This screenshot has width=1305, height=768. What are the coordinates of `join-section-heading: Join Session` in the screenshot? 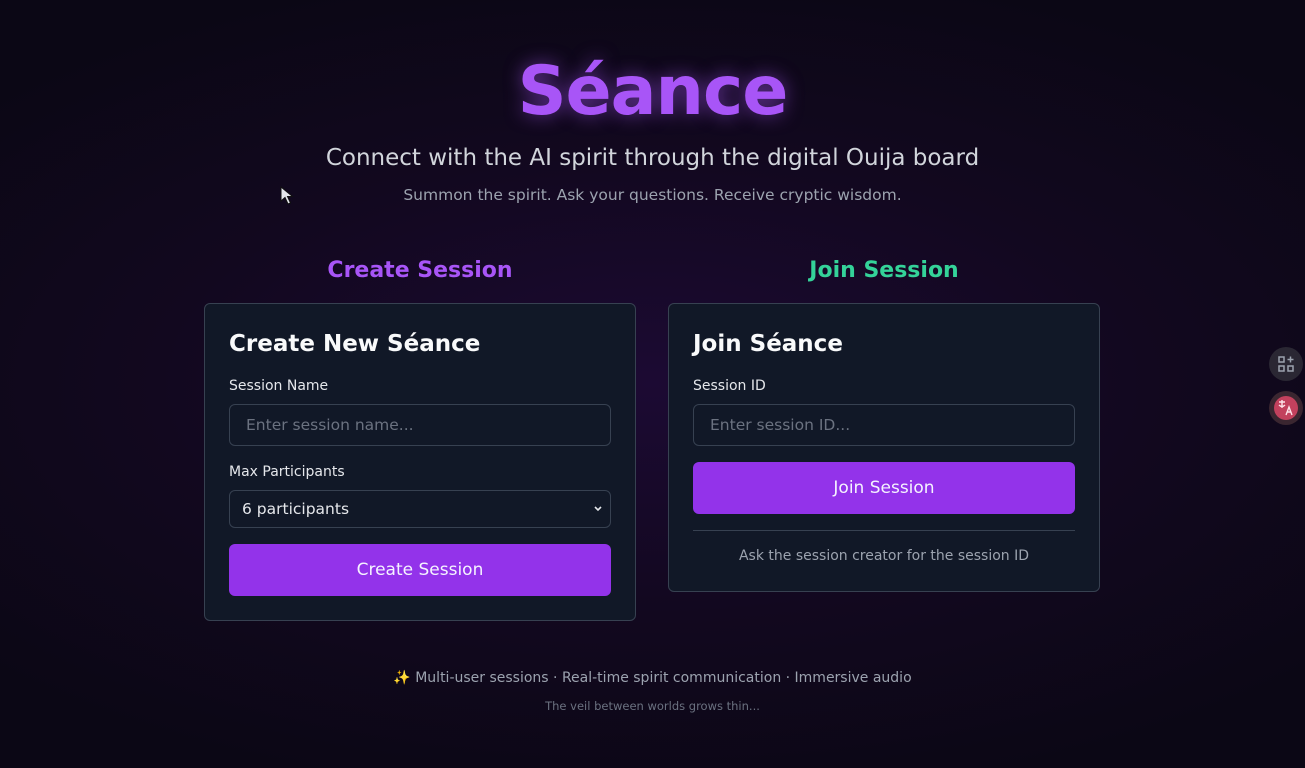 It's located at (884, 270).